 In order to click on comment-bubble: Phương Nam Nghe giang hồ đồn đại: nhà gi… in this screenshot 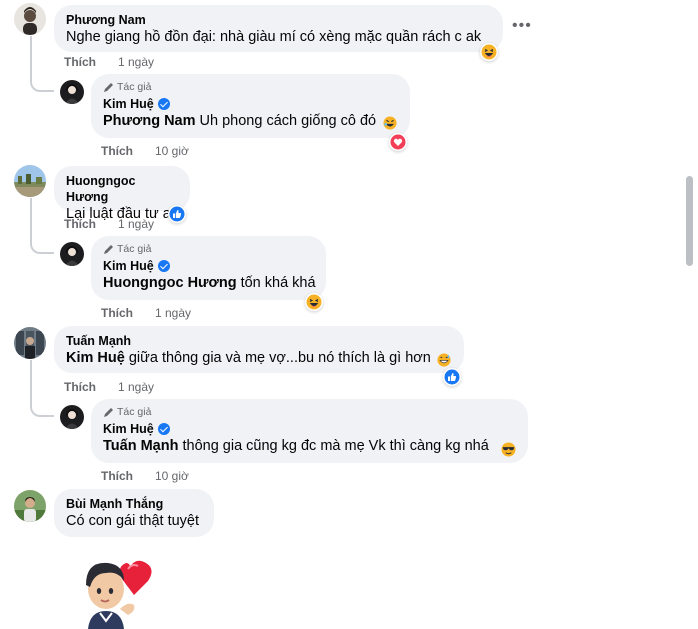, I will do `click(278, 28)`.